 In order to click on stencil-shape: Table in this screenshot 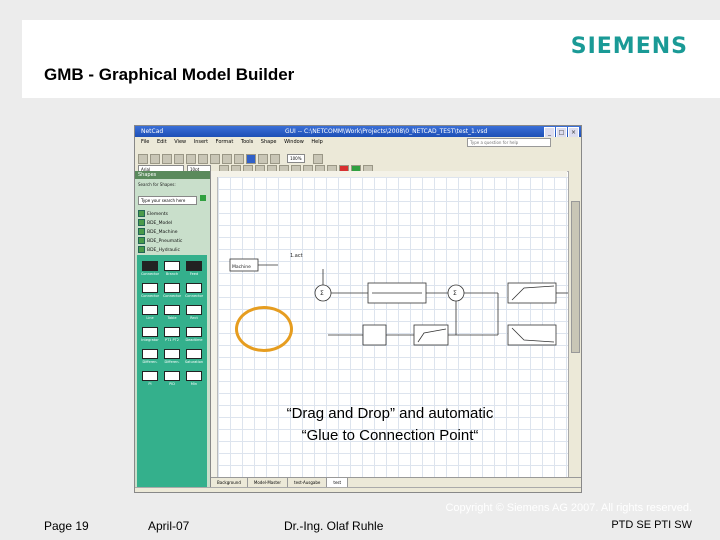, I will do `click(172, 313)`.